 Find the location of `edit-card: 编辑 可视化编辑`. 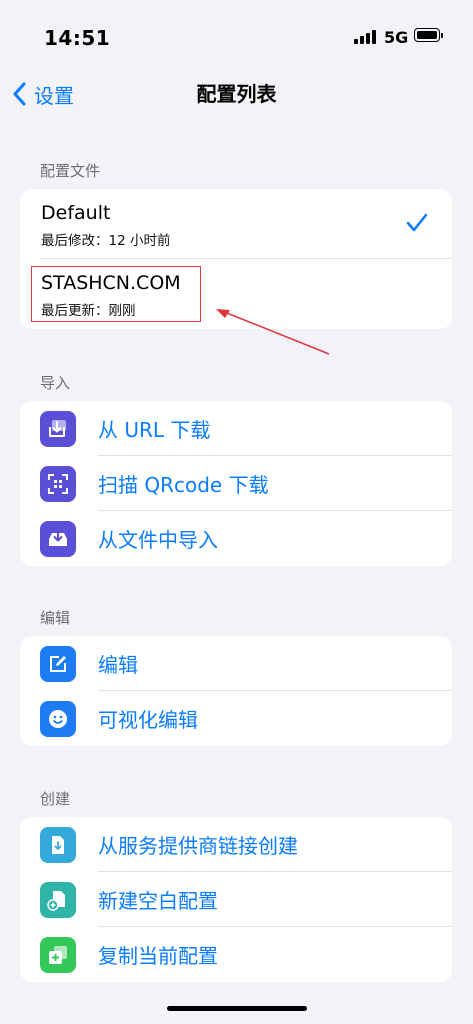

edit-card: 编辑 可视化编辑 is located at coordinates (236, 691).